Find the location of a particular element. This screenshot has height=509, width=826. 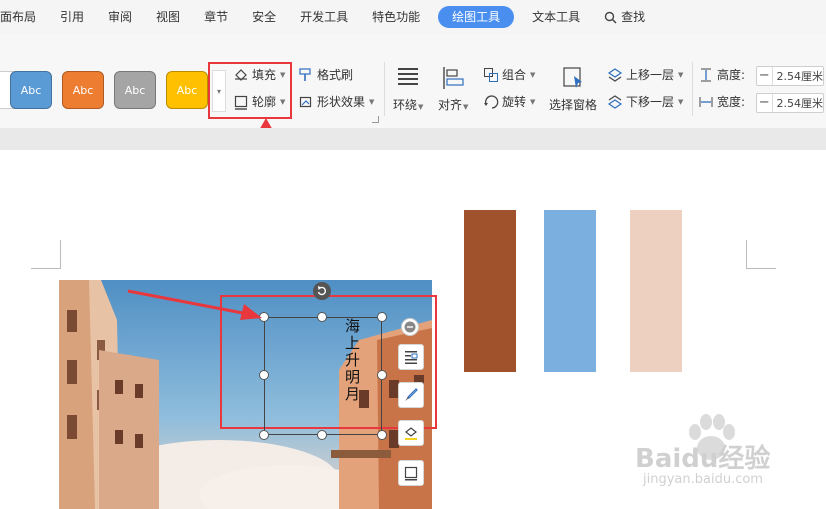

tab-special-features: 特色功能 is located at coordinates (396, 17).